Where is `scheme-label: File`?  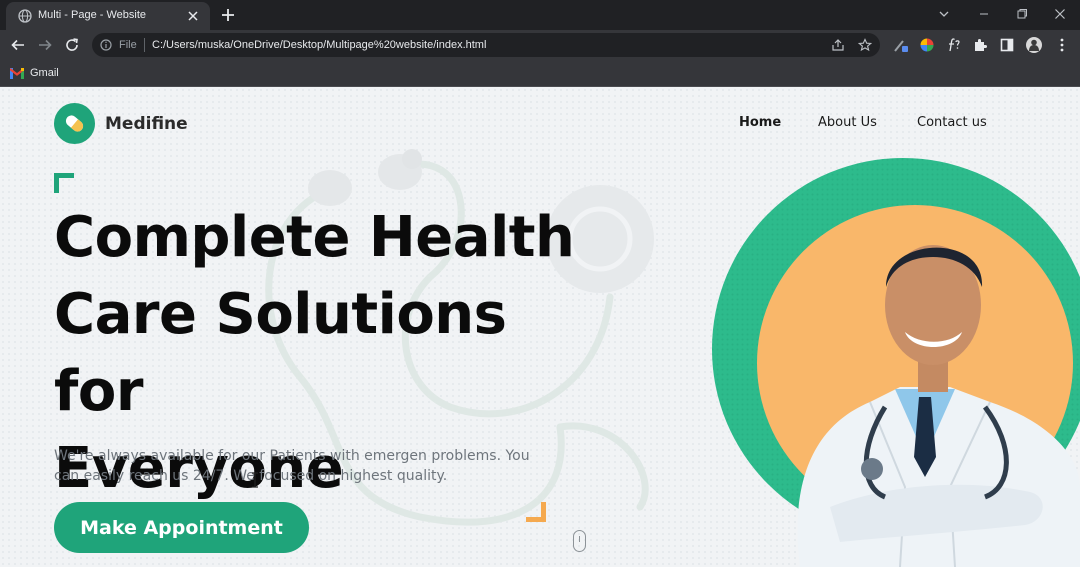 scheme-label: File is located at coordinates (128, 45).